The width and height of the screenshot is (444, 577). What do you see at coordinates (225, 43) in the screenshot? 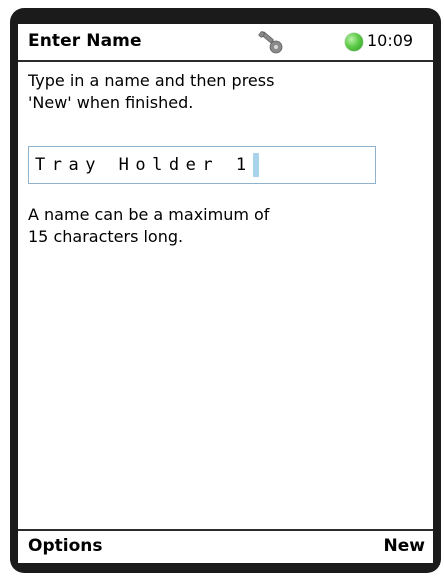
I see `title-bar: Enter Name 10:09` at bounding box center [225, 43].